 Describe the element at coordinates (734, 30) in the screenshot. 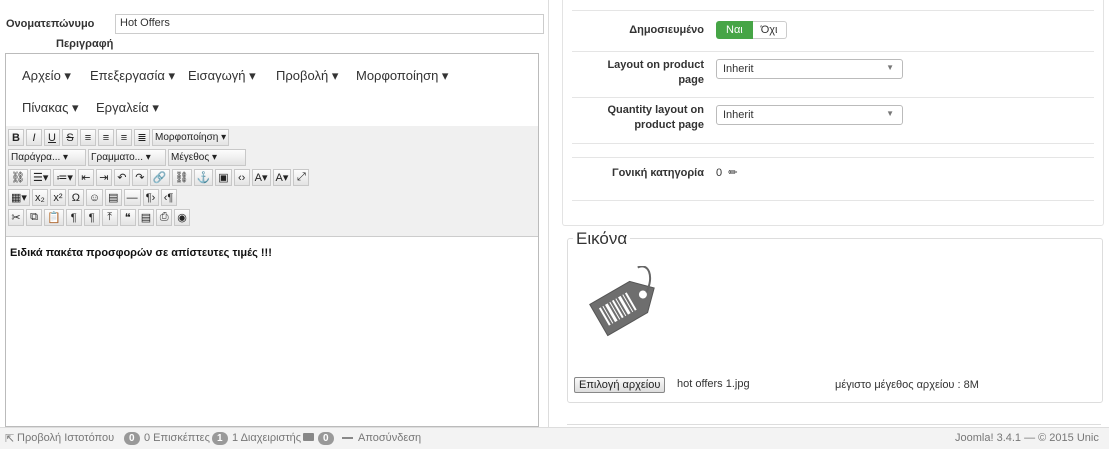

I see `published-yes-button: Ναι` at that location.